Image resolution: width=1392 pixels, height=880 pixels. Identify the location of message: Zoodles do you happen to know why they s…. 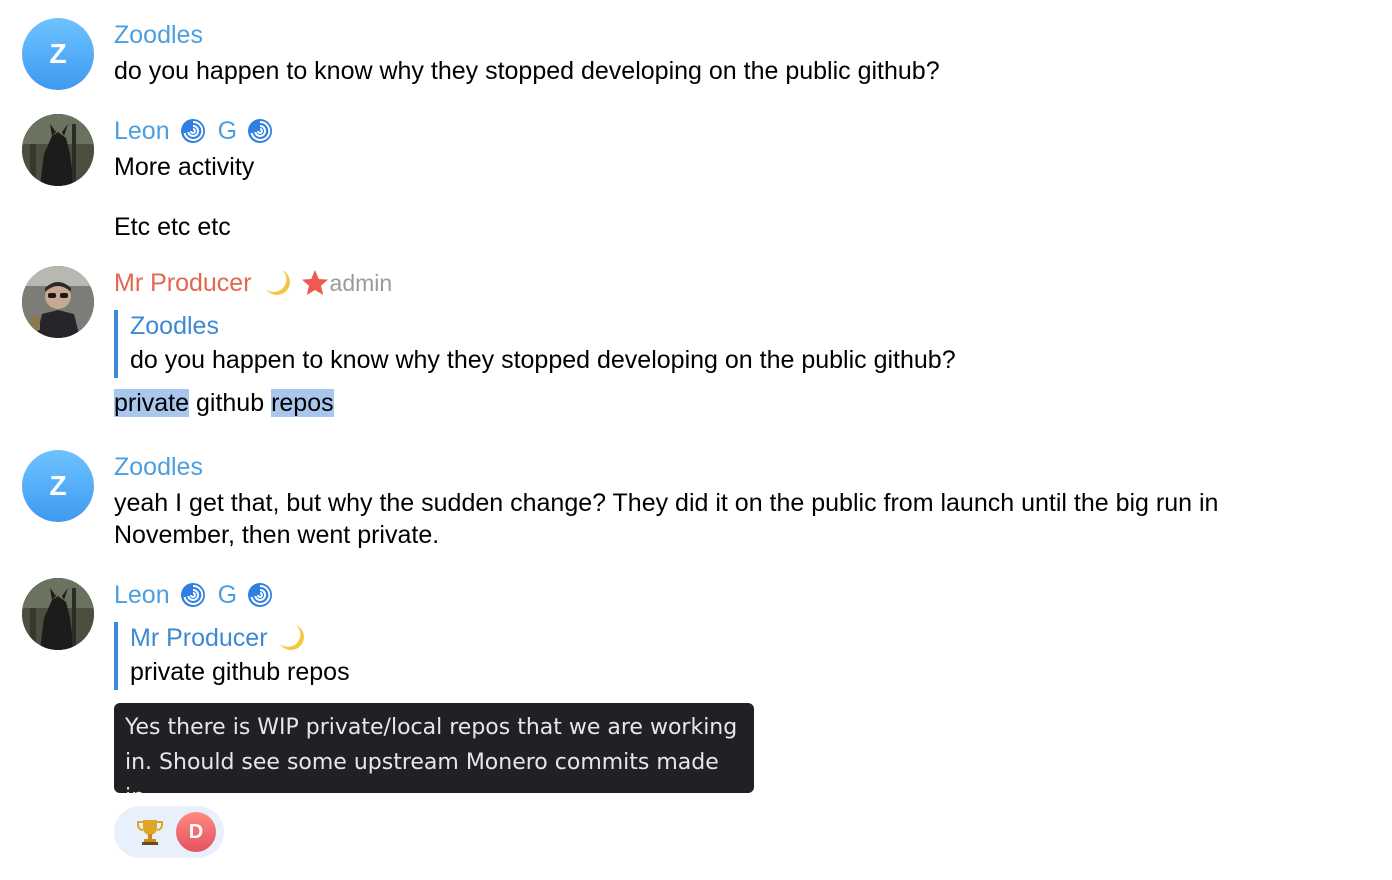
(733, 53).